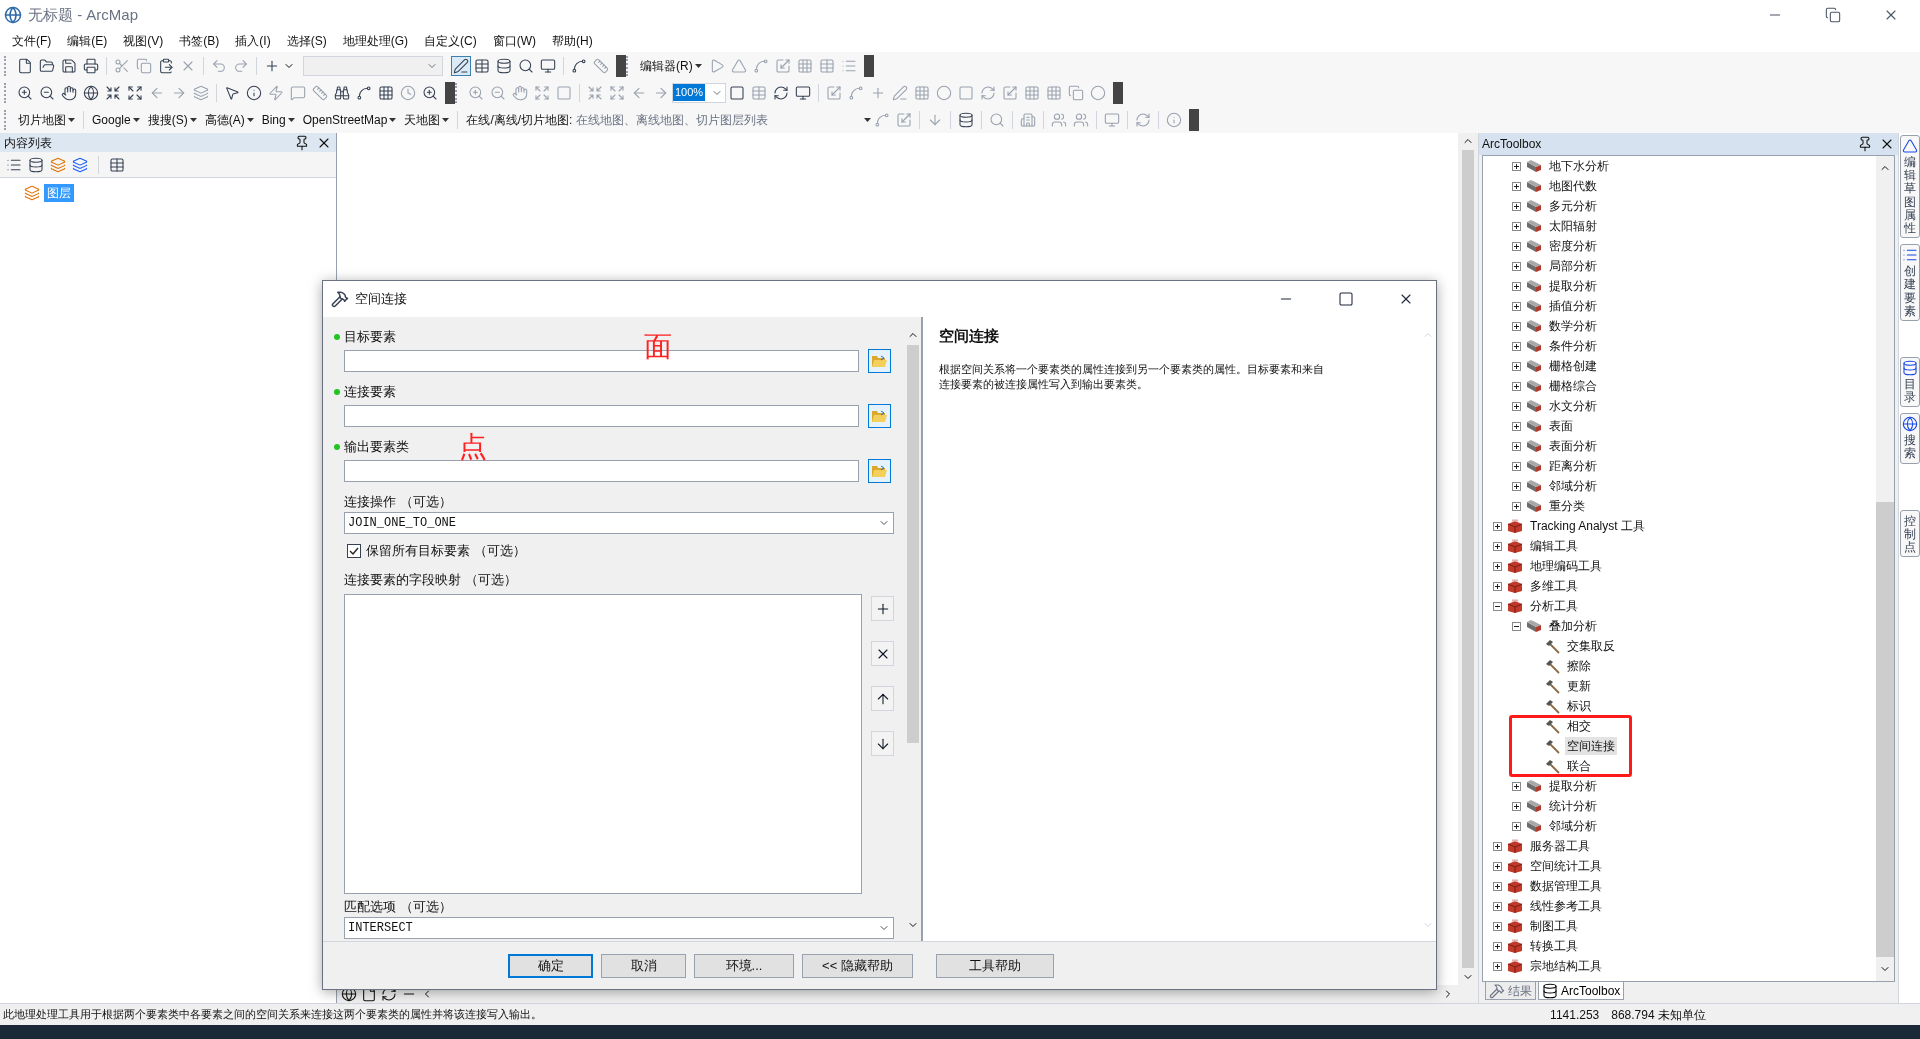 The height and width of the screenshot is (1039, 1920). I want to click on map-source-menu: 切片地图, so click(46, 119).